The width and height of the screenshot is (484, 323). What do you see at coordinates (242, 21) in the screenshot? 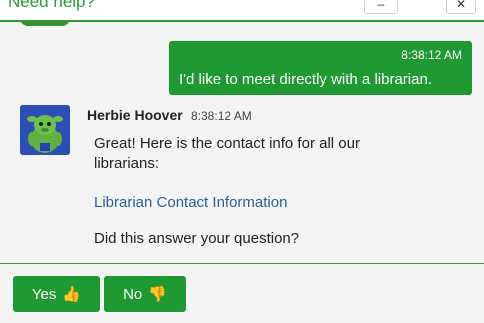
I see `header-divider` at bounding box center [242, 21].